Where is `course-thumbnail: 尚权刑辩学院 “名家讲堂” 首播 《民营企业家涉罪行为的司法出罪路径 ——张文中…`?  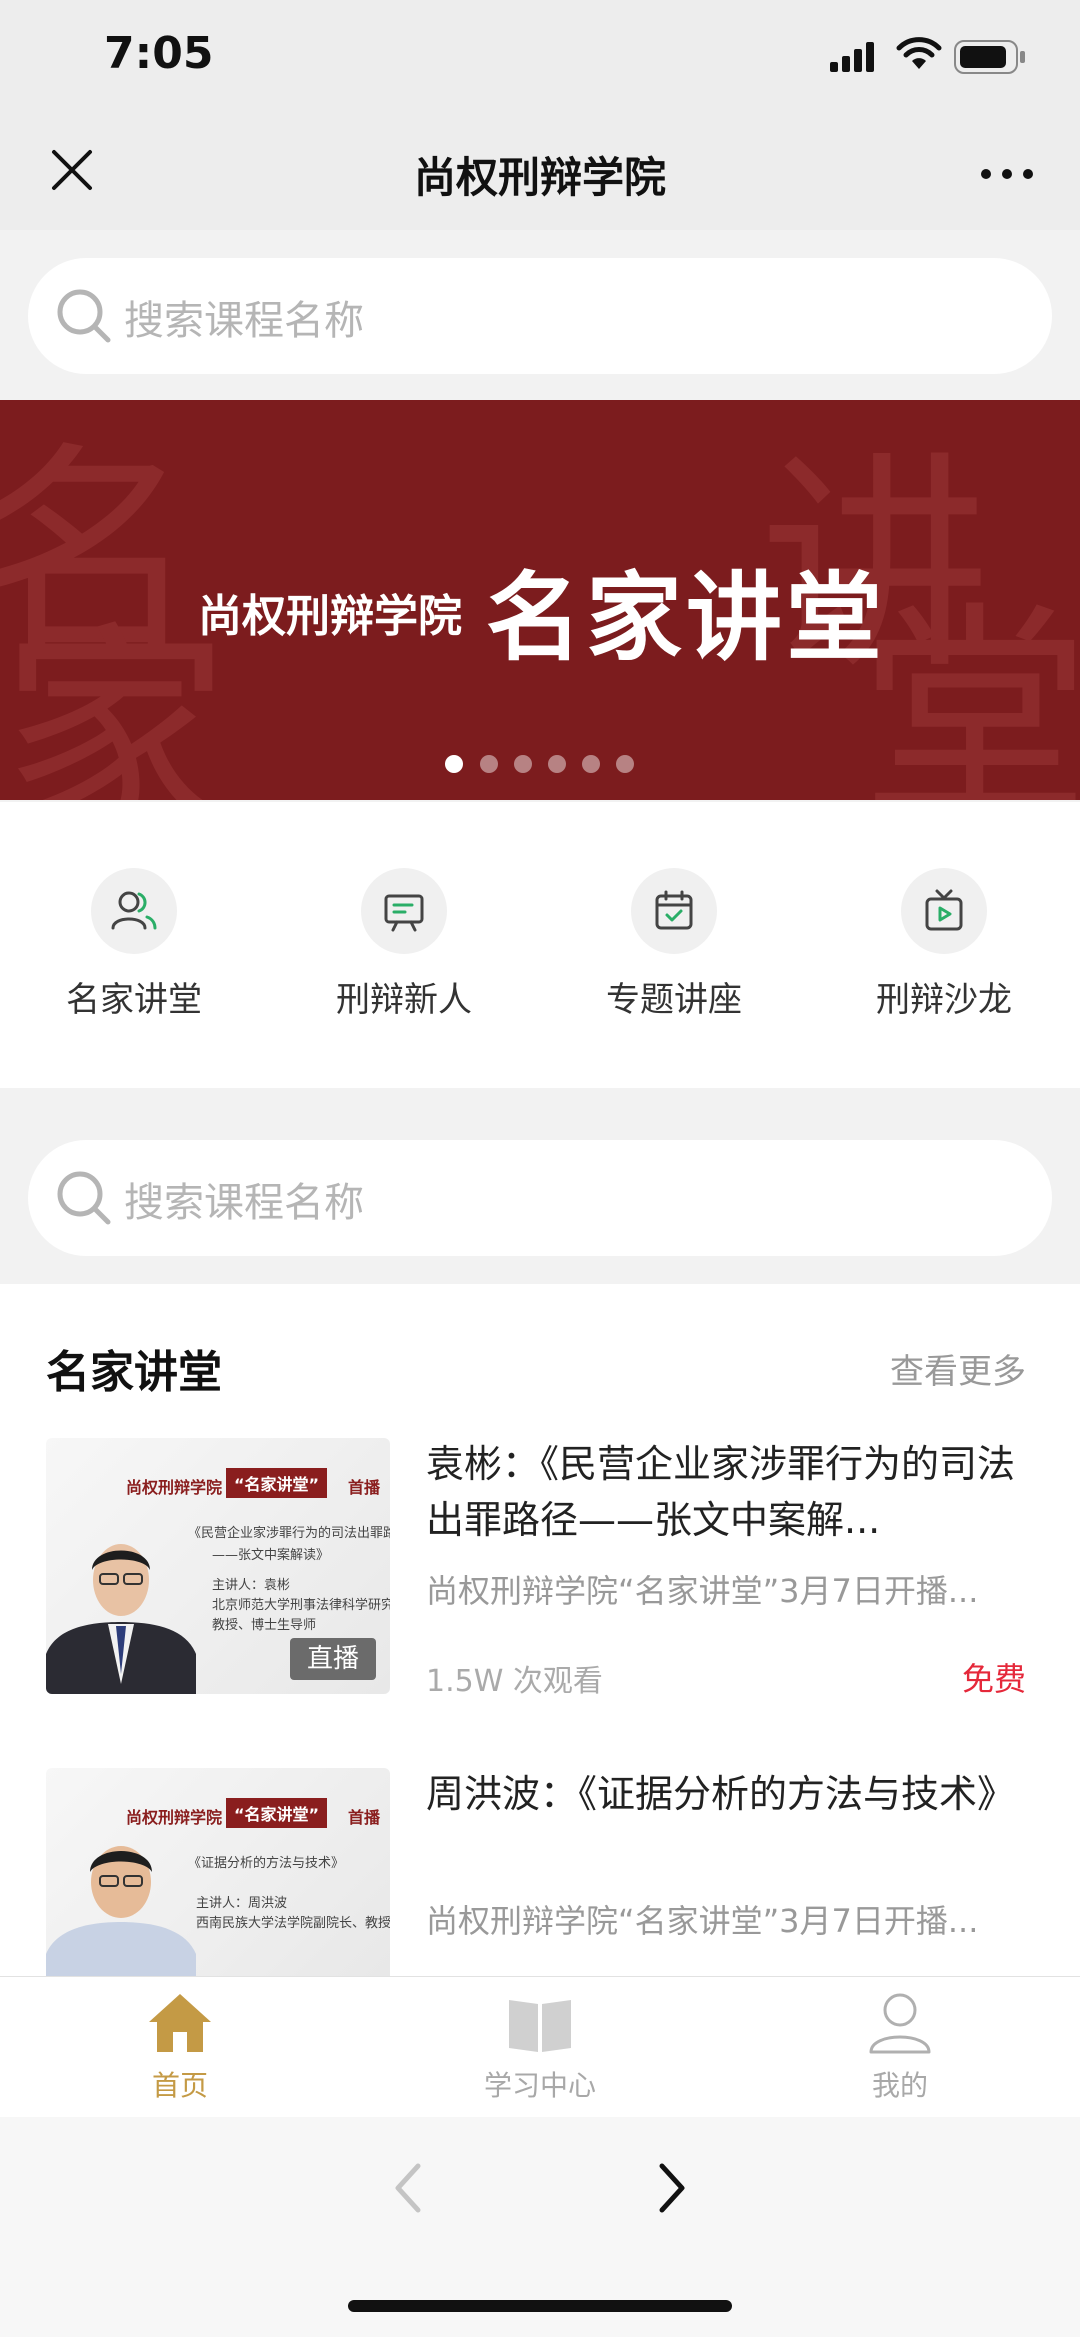 course-thumbnail: 尚权刑辩学院 “名家讲堂” 首播 《民营企业家涉罪行为的司法出罪路径 ——张文中… is located at coordinates (218, 1566).